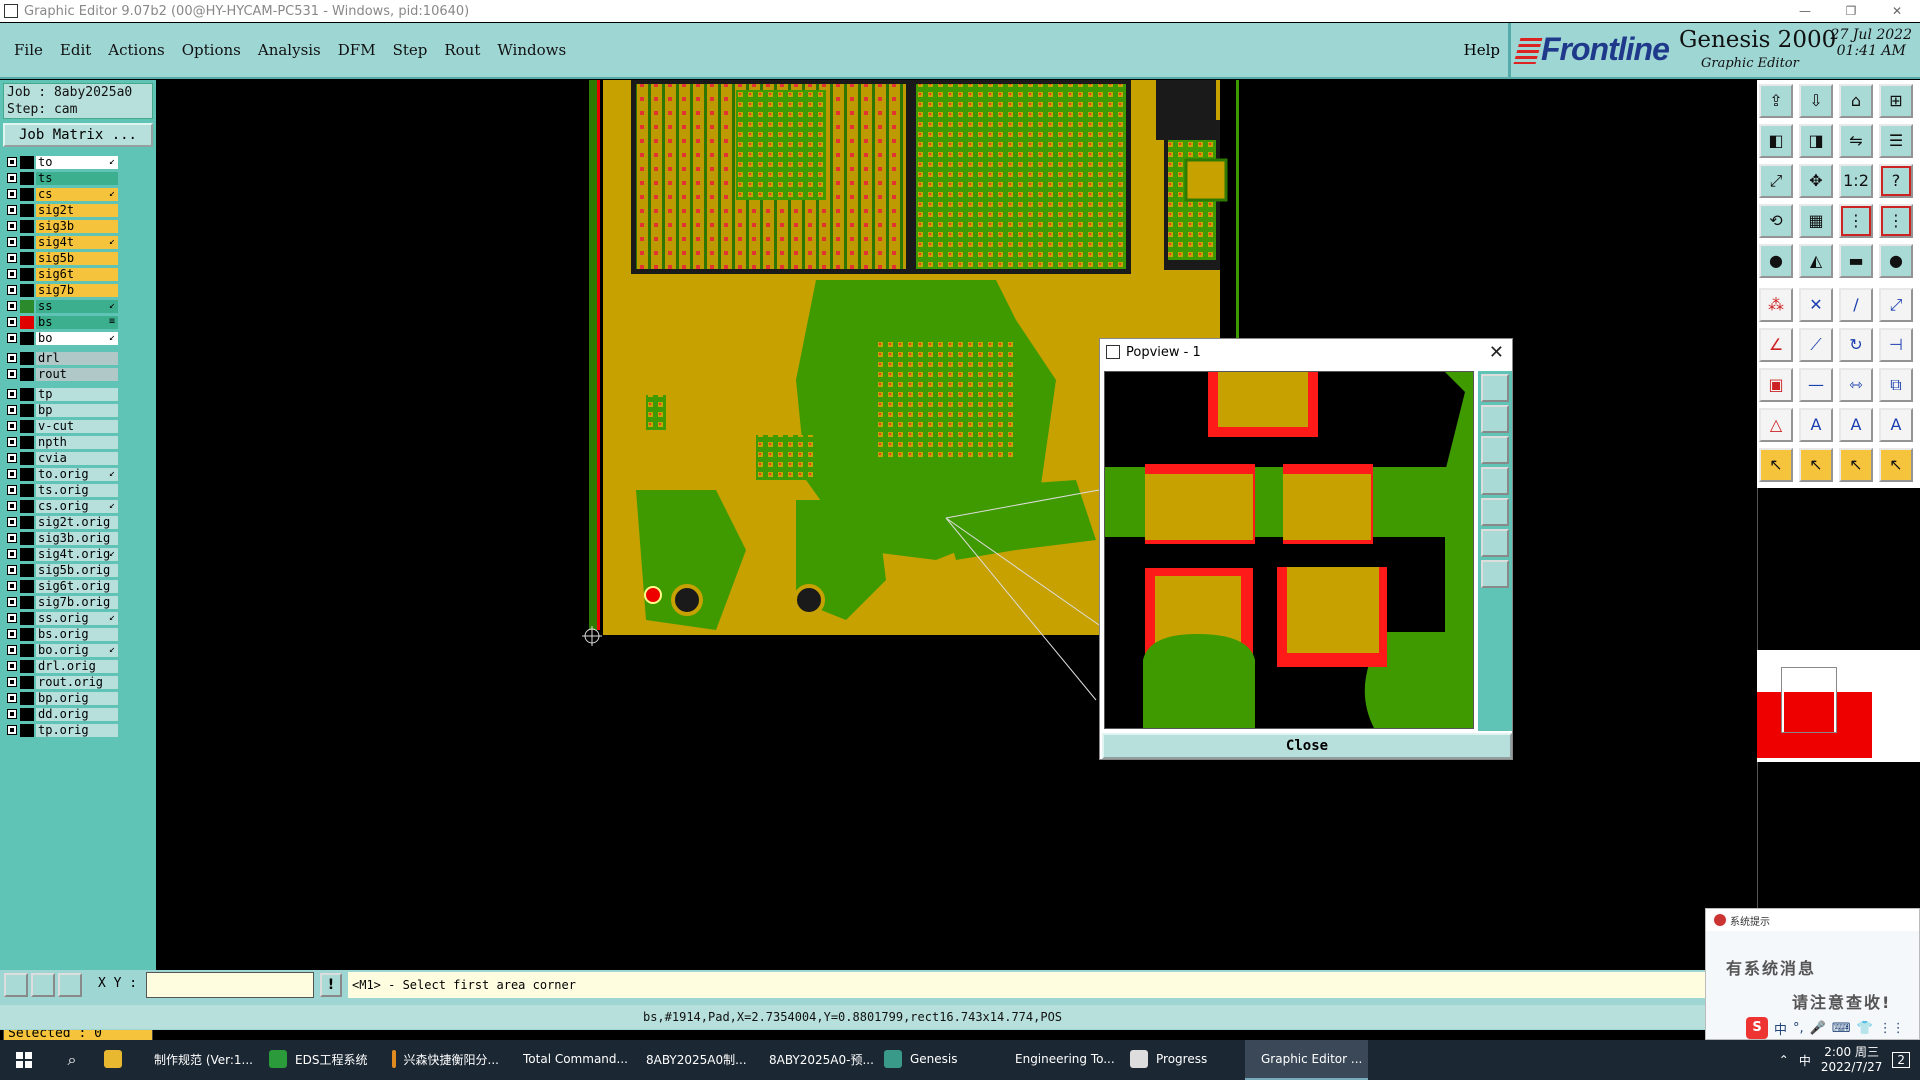  Describe the element at coordinates (77, 242) in the screenshot. I see `layer-name: sig4t ↙` at that location.